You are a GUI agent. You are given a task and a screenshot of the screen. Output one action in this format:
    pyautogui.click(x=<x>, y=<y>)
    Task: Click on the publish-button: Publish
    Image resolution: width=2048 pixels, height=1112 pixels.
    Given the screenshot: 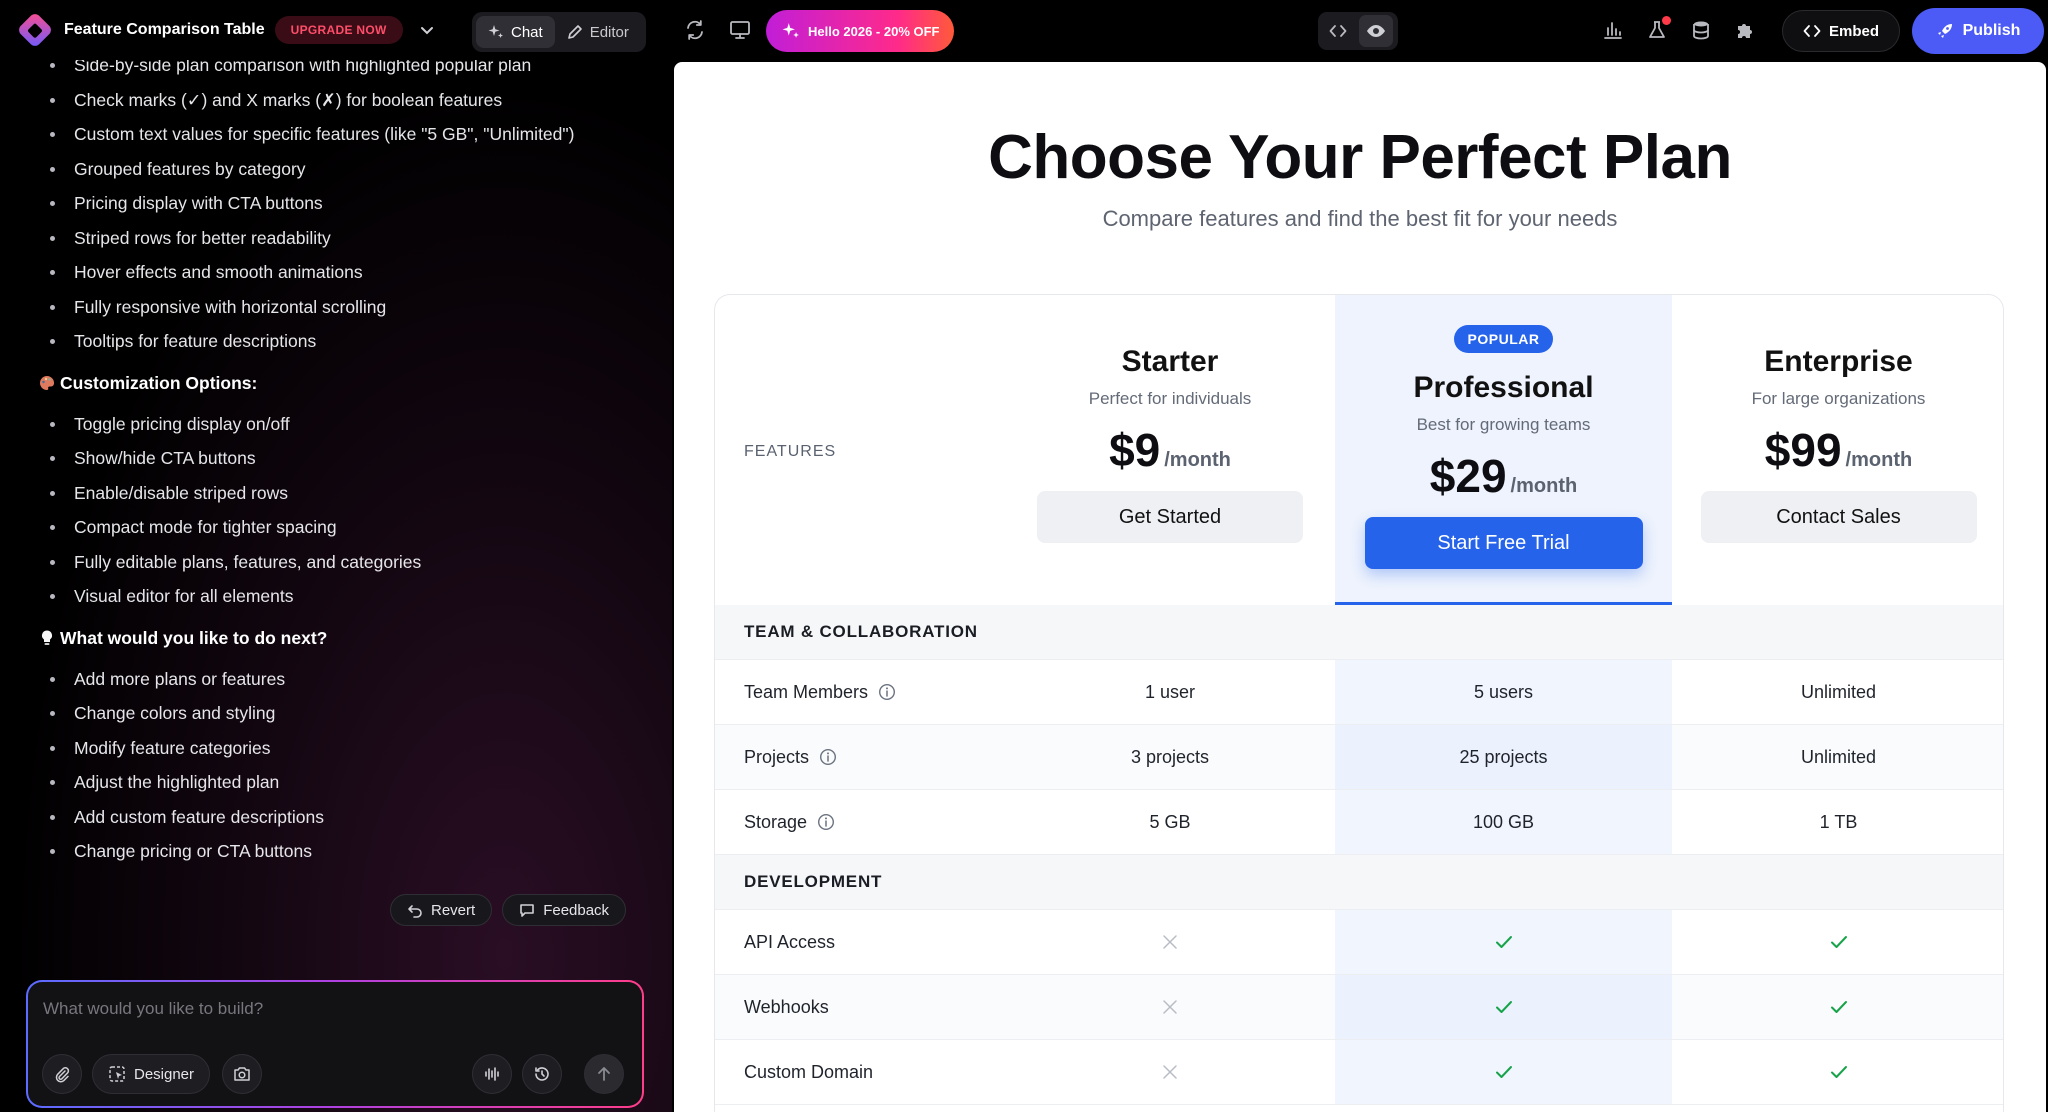 What is the action you would take?
    pyautogui.click(x=1978, y=31)
    